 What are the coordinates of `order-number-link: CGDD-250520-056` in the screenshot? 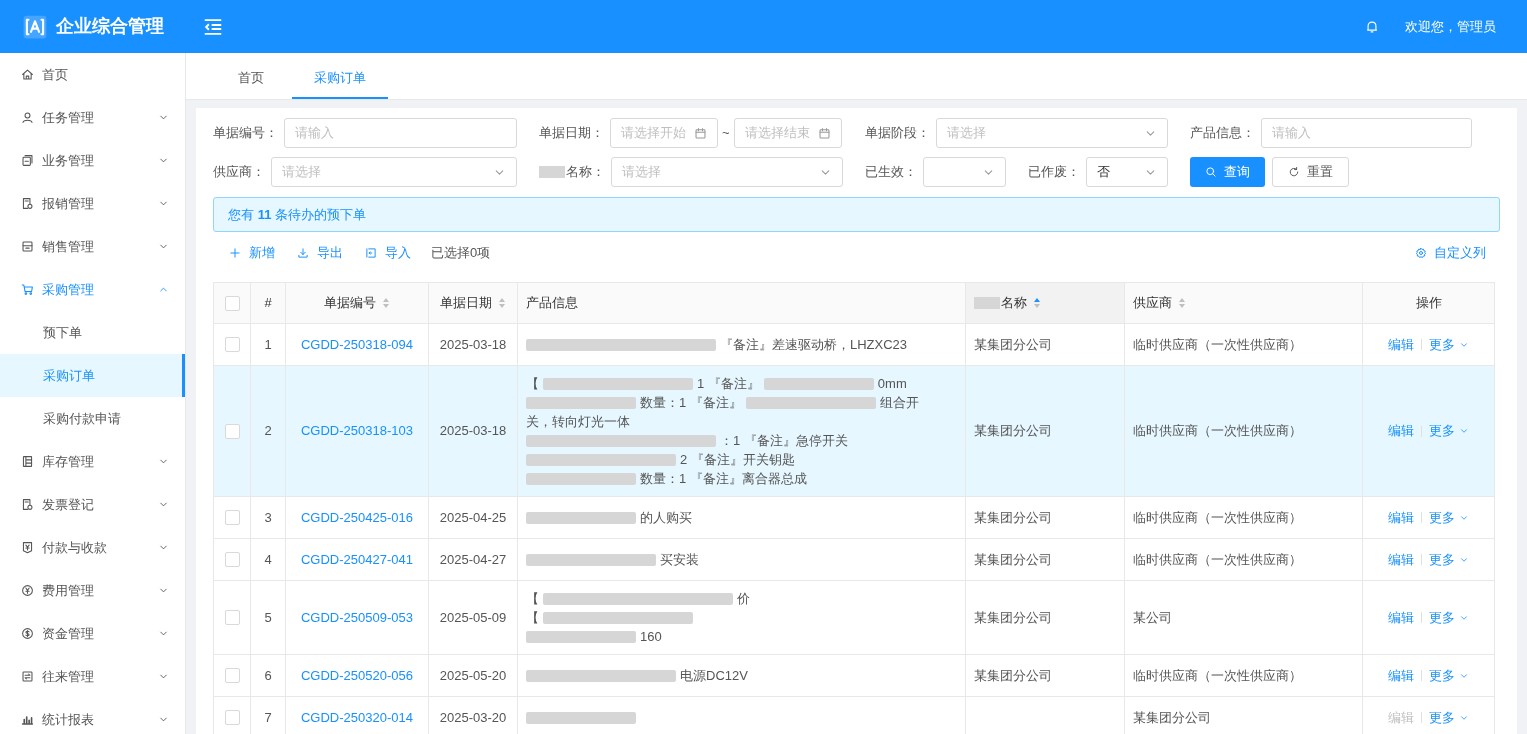 It's located at (357, 675).